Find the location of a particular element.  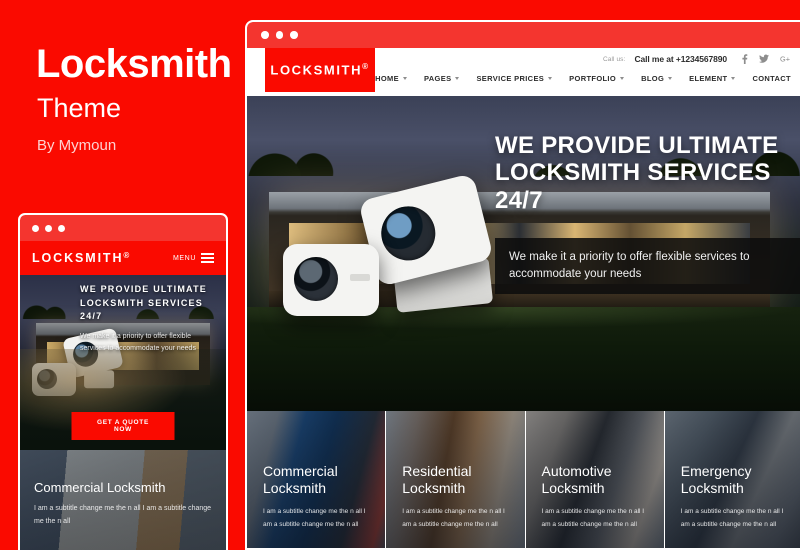

nav-item-blog: BLOG is located at coordinates (657, 78).